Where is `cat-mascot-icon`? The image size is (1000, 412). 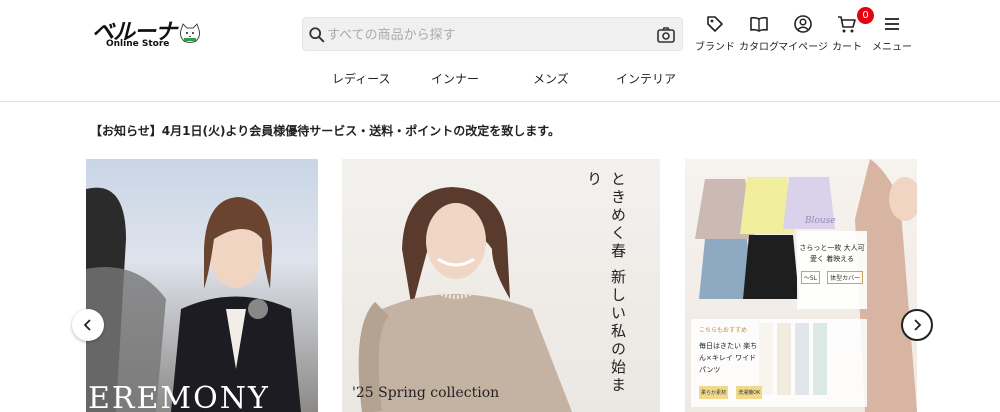
cat-mascot-icon is located at coordinates (190, 33).